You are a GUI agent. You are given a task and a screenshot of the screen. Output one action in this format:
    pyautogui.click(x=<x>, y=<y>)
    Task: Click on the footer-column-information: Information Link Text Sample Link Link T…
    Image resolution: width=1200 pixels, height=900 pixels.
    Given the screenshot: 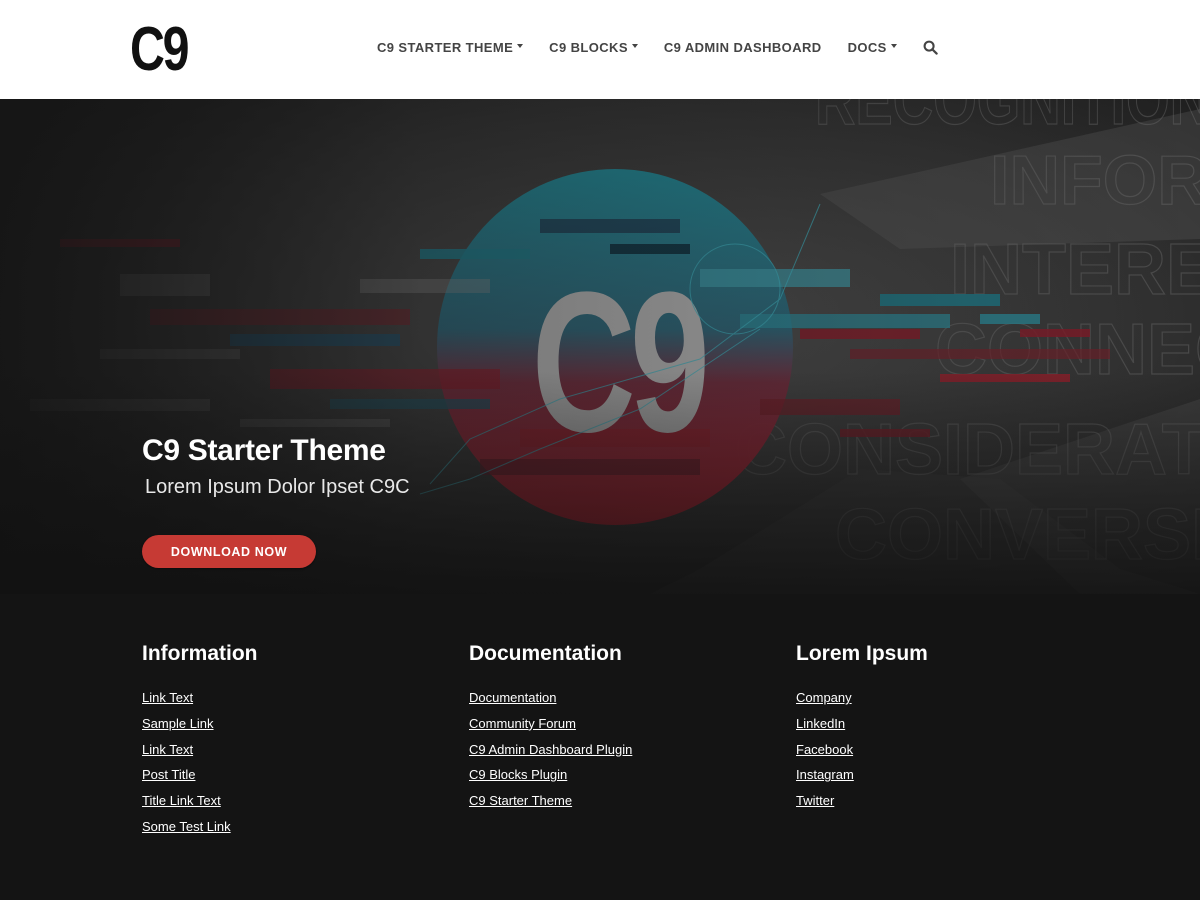 What is the action you would take?
    pyautogui.click(x=200, y=743)
    